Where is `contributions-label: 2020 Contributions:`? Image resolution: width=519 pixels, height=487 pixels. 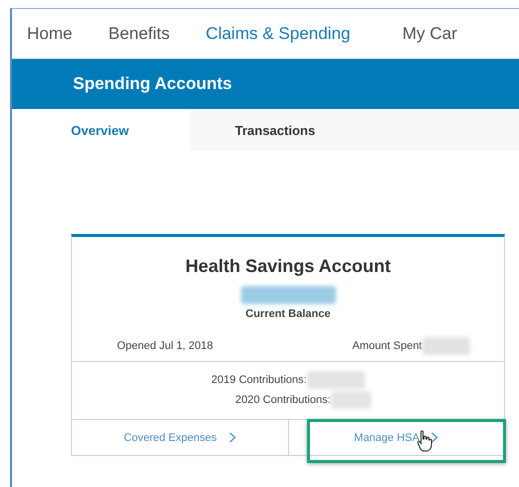 contributions-label: 2020 Contributions: is located at coordinates (283, 400).